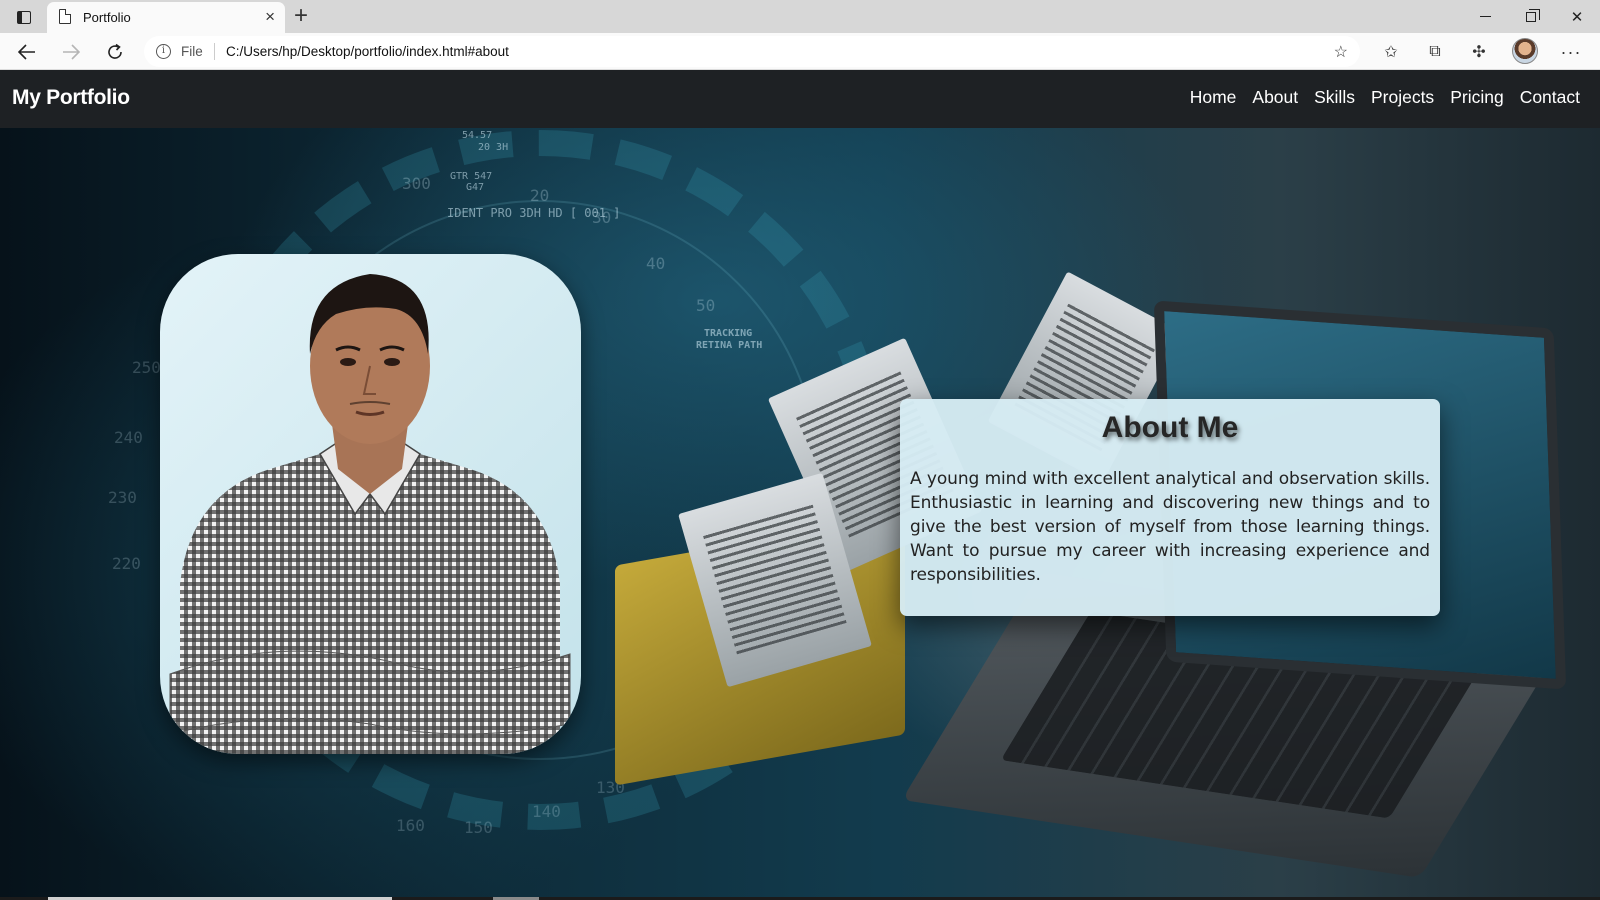 The width and height of the screenshot is (1600, 900). What do you see at coordinates (1435, 52) in the screenshot?
I see `collections-icon: ⧉` at bounding box center [1435, 52].